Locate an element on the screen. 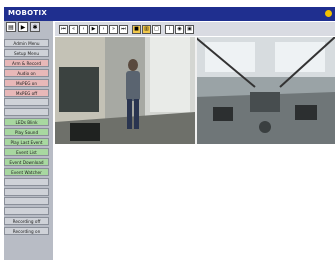 This screenshot has height=260, width=335. sidebar-button-recording-on: Recording on is located at coordinates (26, 231).